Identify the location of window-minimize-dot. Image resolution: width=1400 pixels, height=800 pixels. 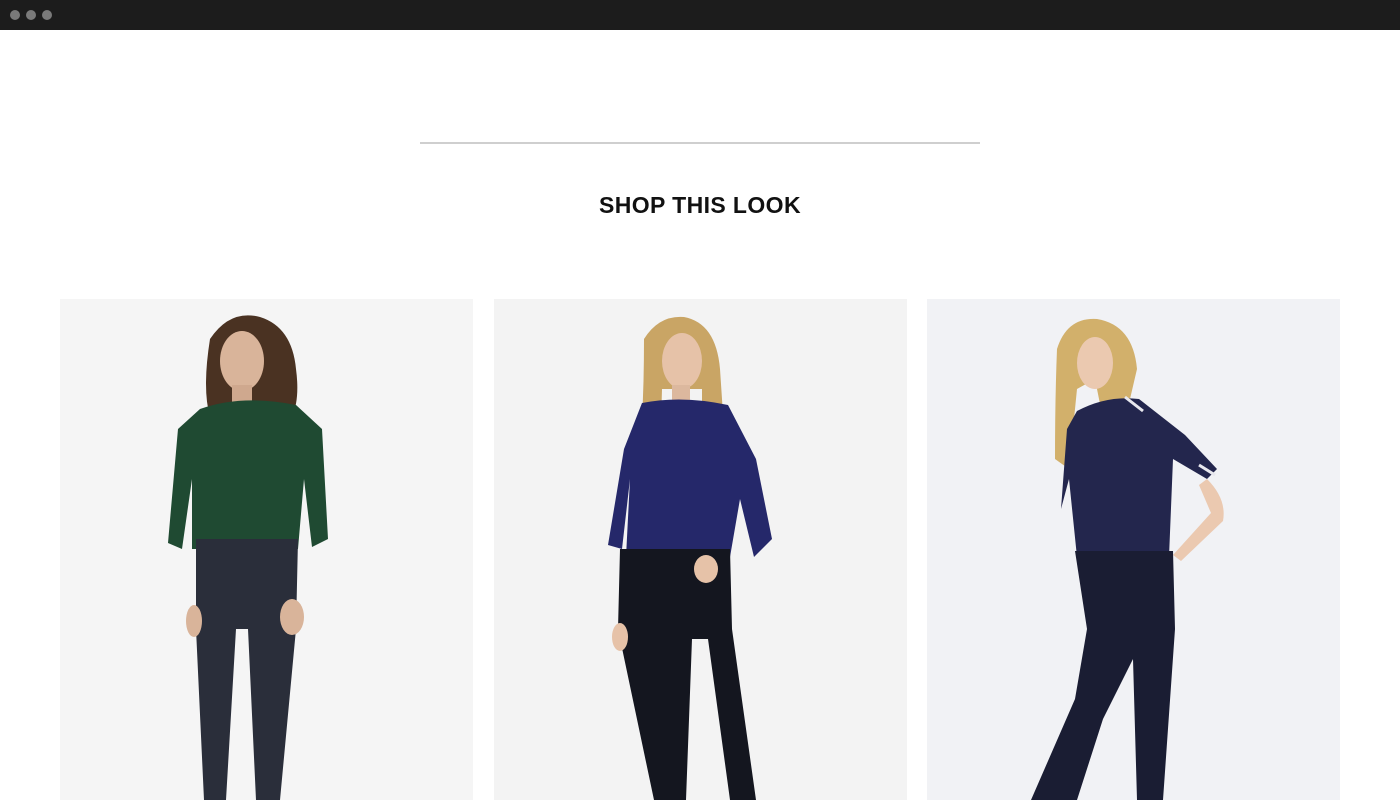
(31, 15).